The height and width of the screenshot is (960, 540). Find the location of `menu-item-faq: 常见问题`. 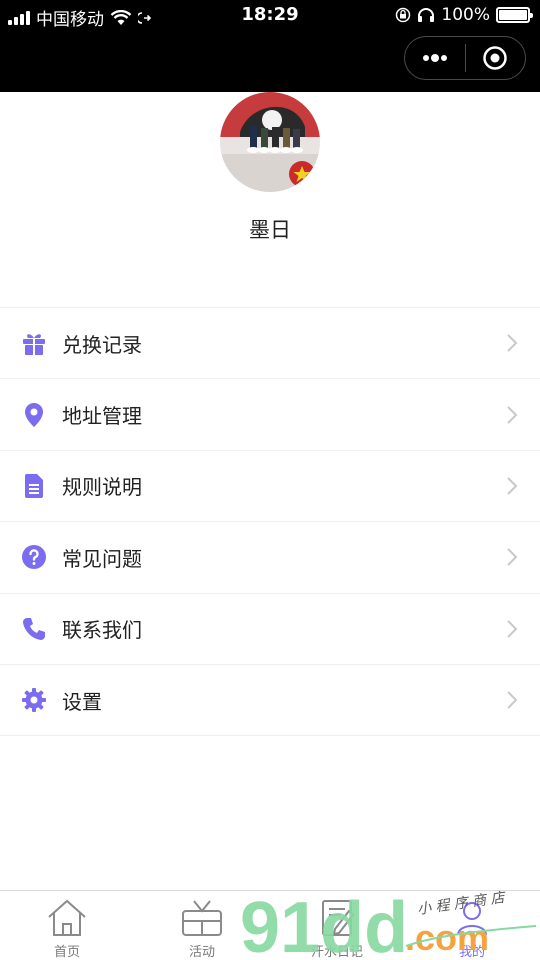

menu-item-faq: 常见问题 is located at coordinates (270, 558).